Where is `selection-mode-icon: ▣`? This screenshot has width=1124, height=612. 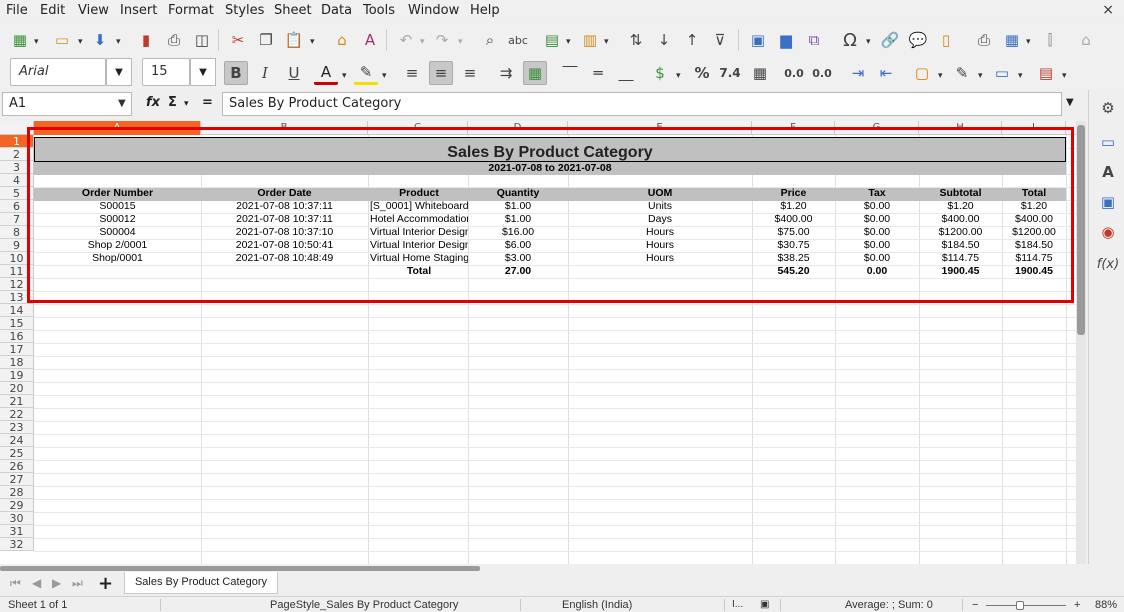 selection-mode-icon: ▣ is located at coordinates (764, 604).